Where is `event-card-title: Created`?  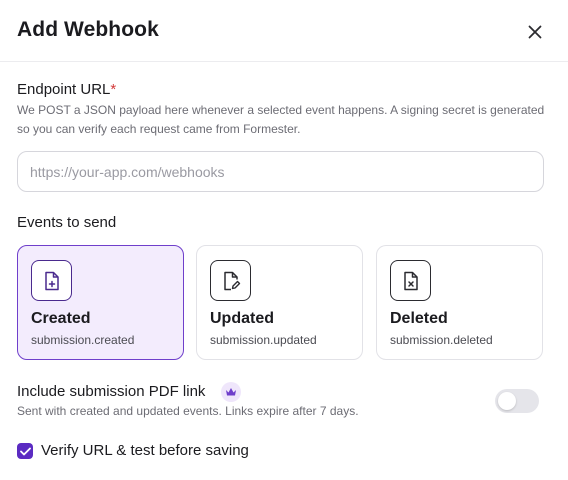 event-card-title: Created is located at coordinates (61, 318).